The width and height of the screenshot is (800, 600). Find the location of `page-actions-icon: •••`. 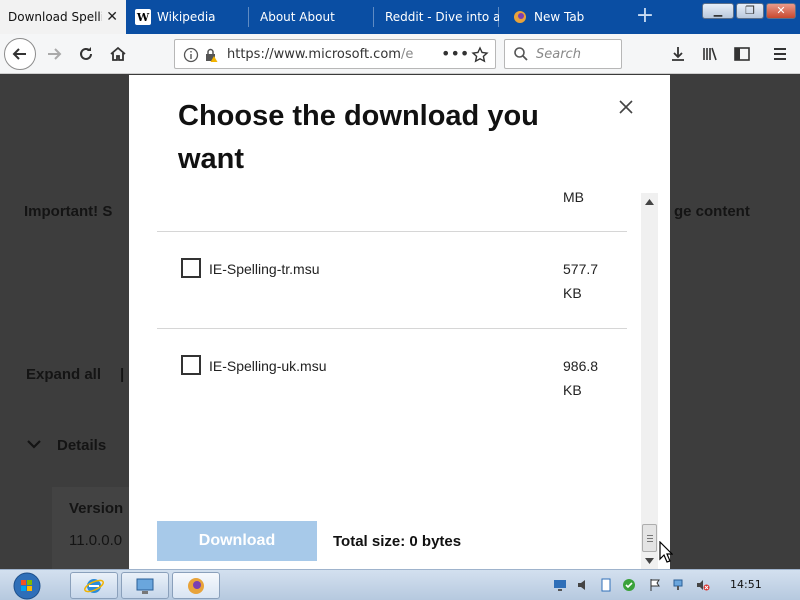

page-actions-icon: ••• is located at coordinates (455, 53).